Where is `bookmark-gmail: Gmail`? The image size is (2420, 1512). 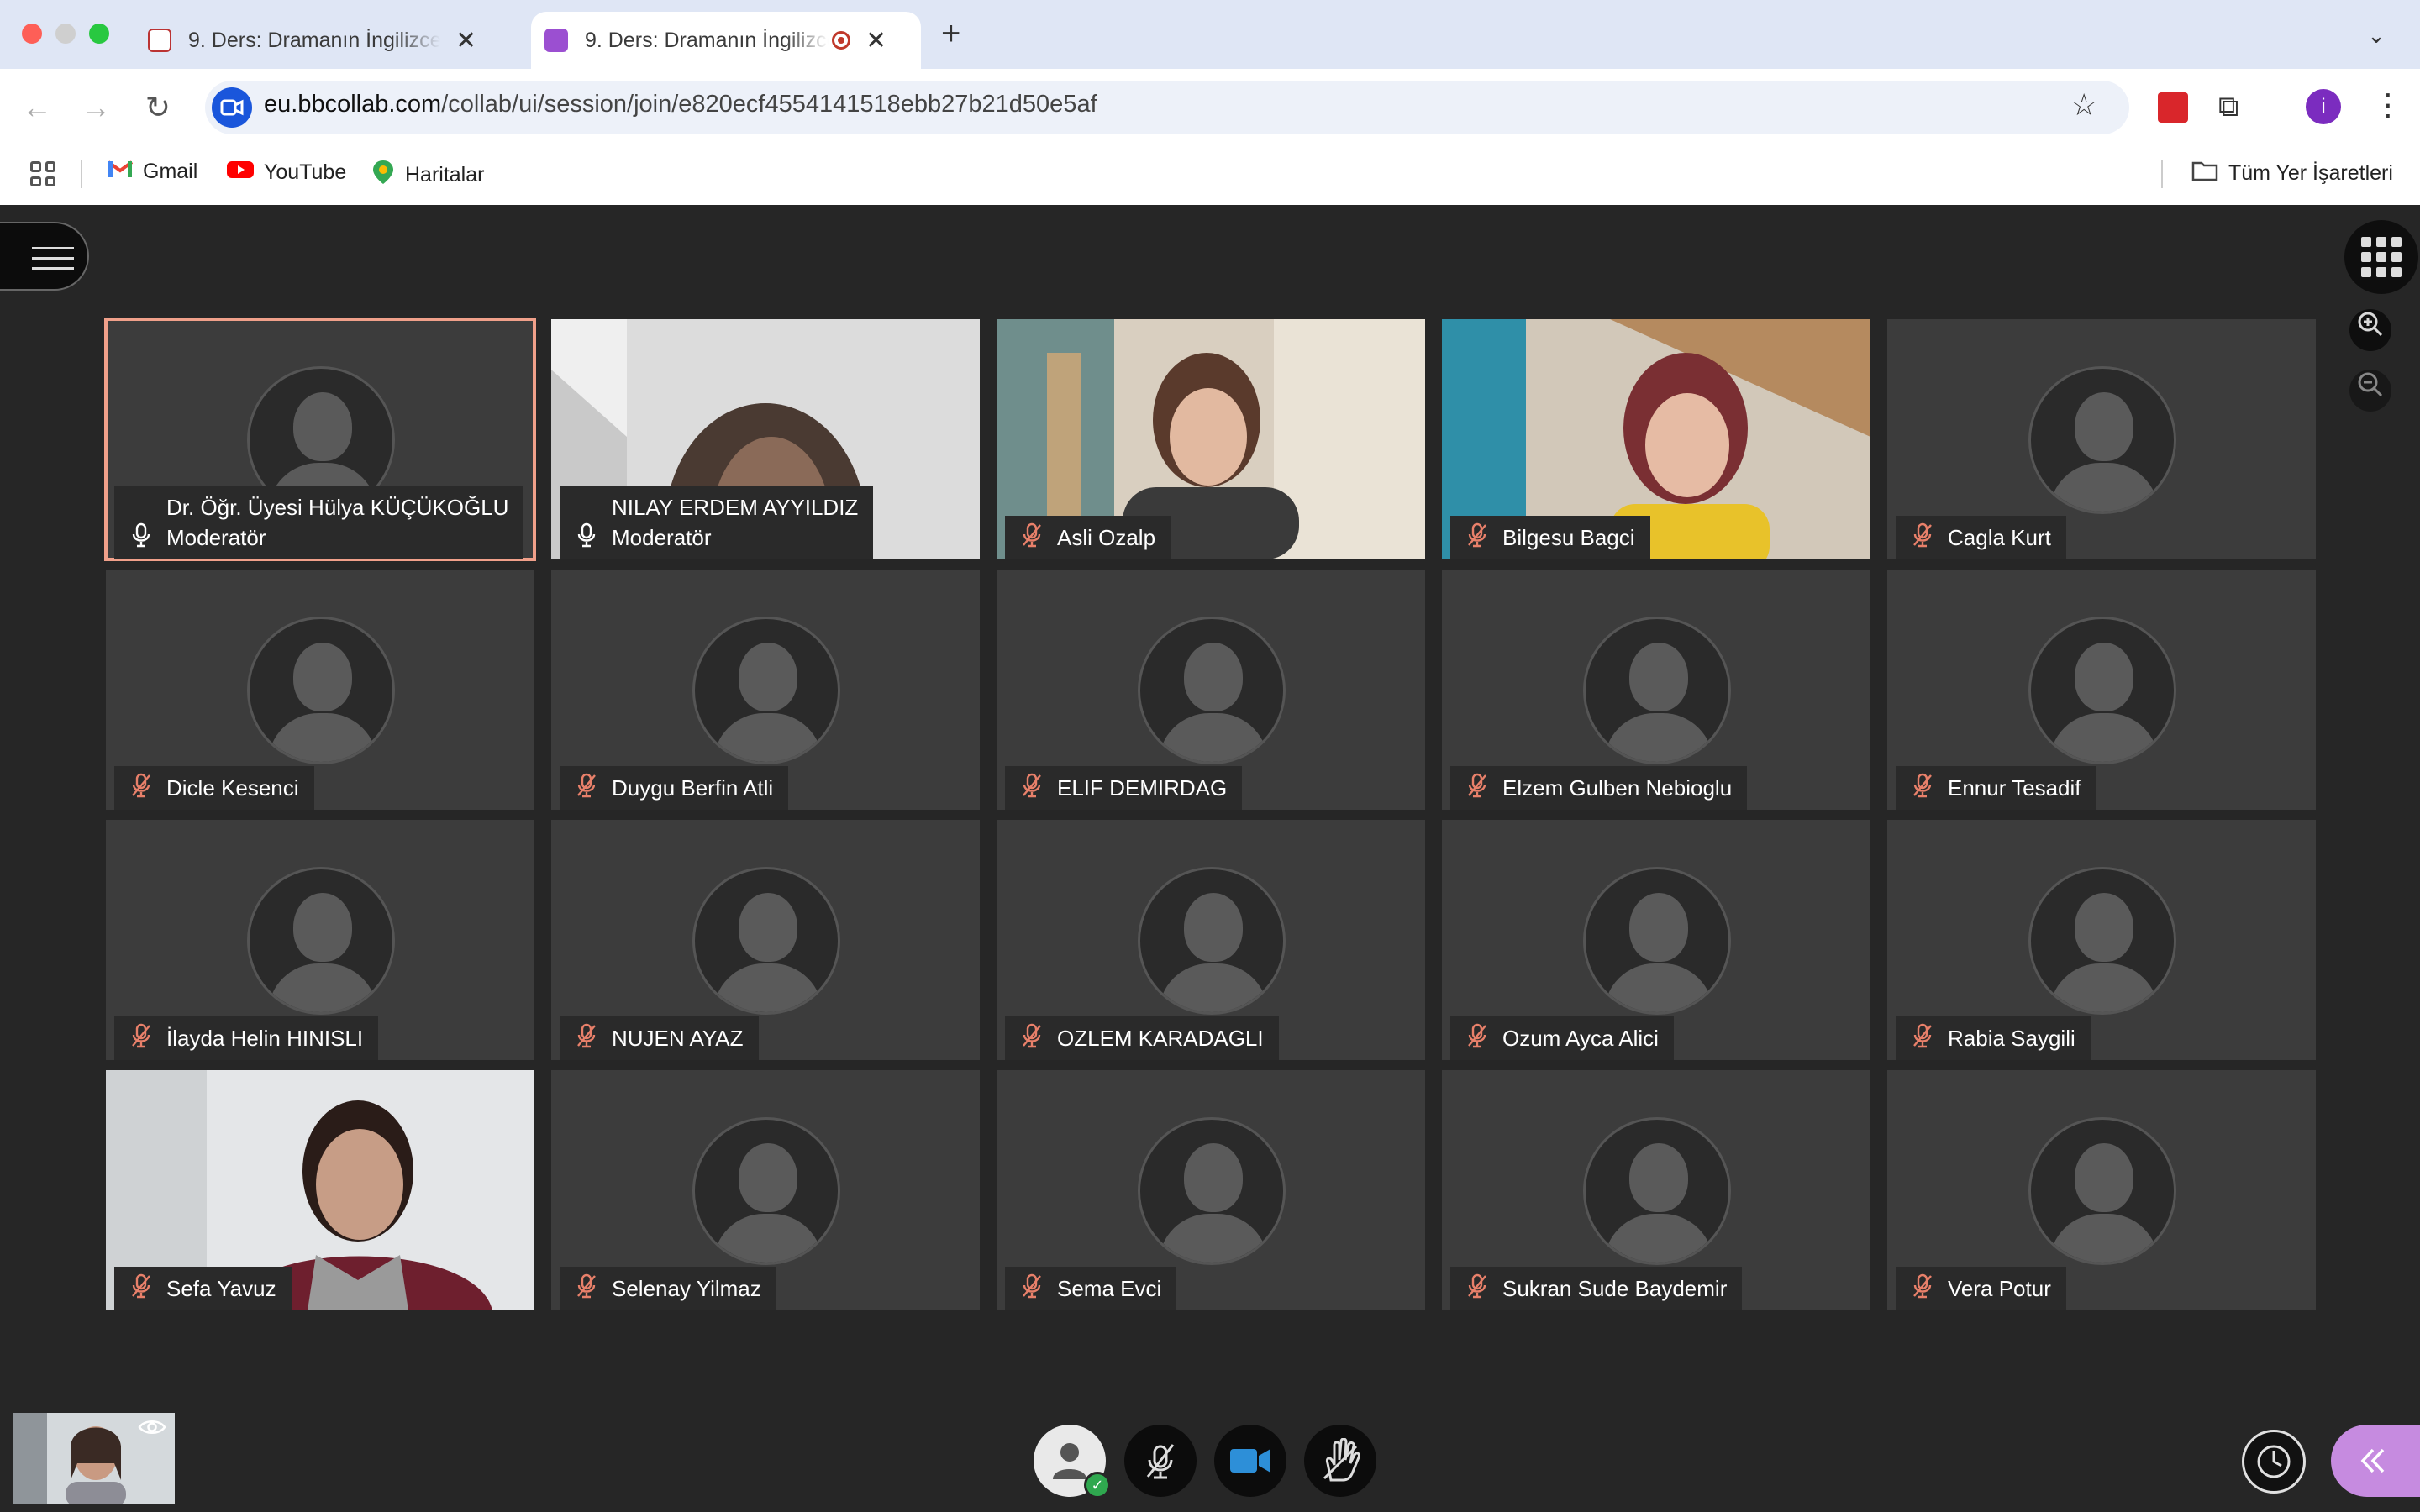
bookmark-gmail: Gmail is located at coordinates (152, 172).